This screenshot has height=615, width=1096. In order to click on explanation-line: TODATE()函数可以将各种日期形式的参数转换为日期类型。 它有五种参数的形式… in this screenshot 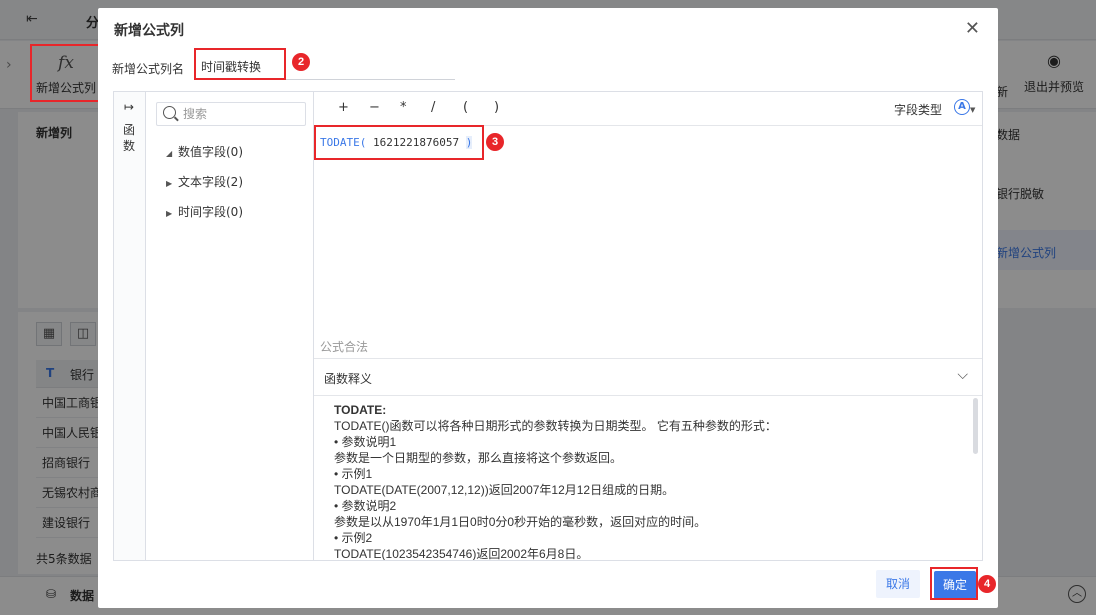, I will do `click(555, 426)`.